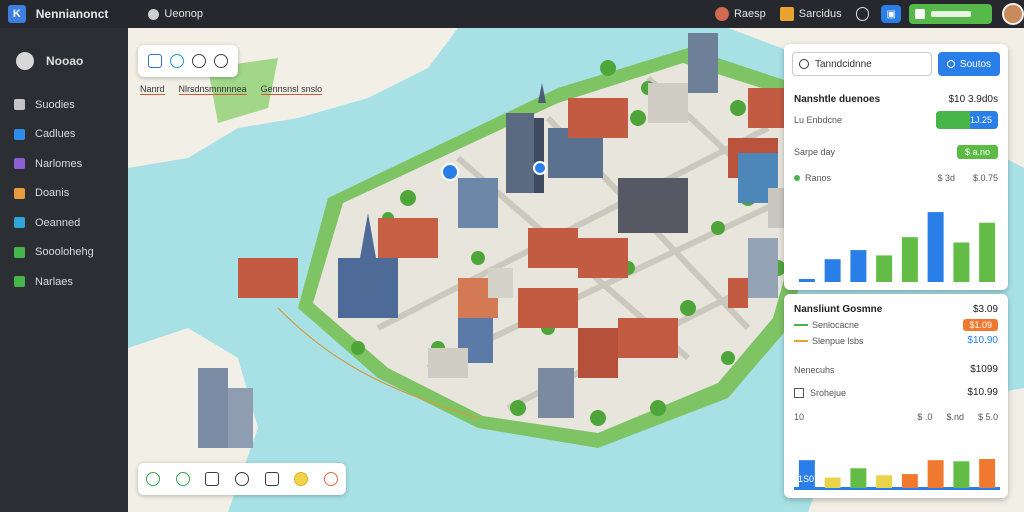 The width and height of the screenshot is (1024, 512). I want to click on sidebar-item: Doanis, so click(64, 194).